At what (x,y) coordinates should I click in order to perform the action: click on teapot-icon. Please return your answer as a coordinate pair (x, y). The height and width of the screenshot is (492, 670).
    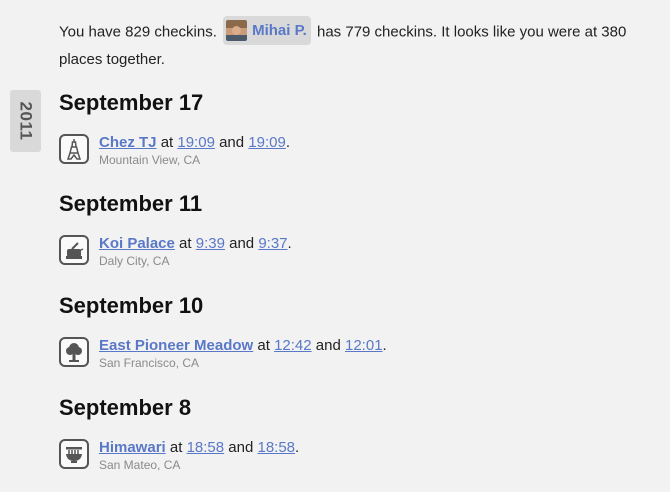
    Looking at the image, I should click on (74, 250).